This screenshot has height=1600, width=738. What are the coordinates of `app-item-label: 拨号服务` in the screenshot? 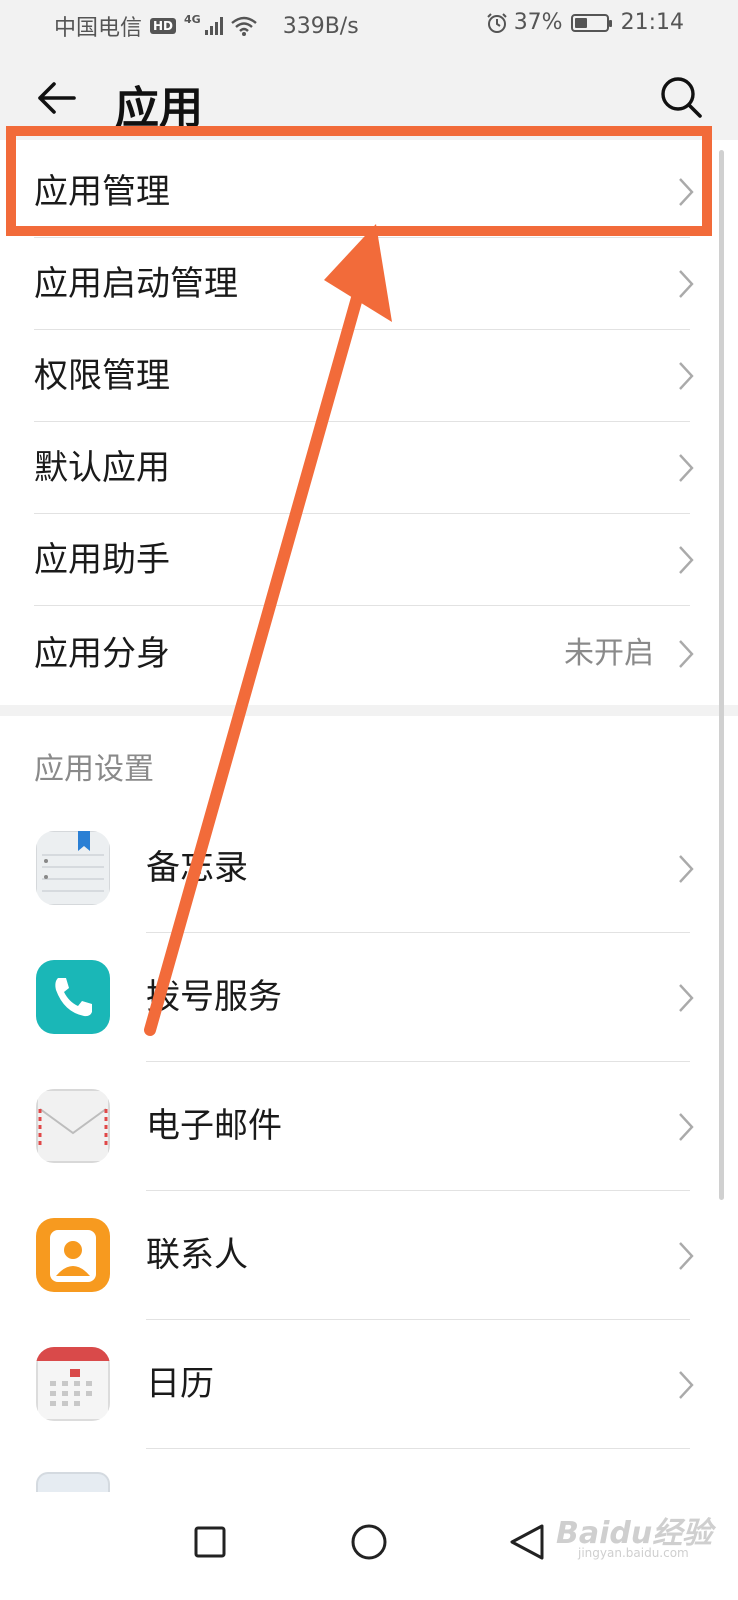 It's located at (214, 997).